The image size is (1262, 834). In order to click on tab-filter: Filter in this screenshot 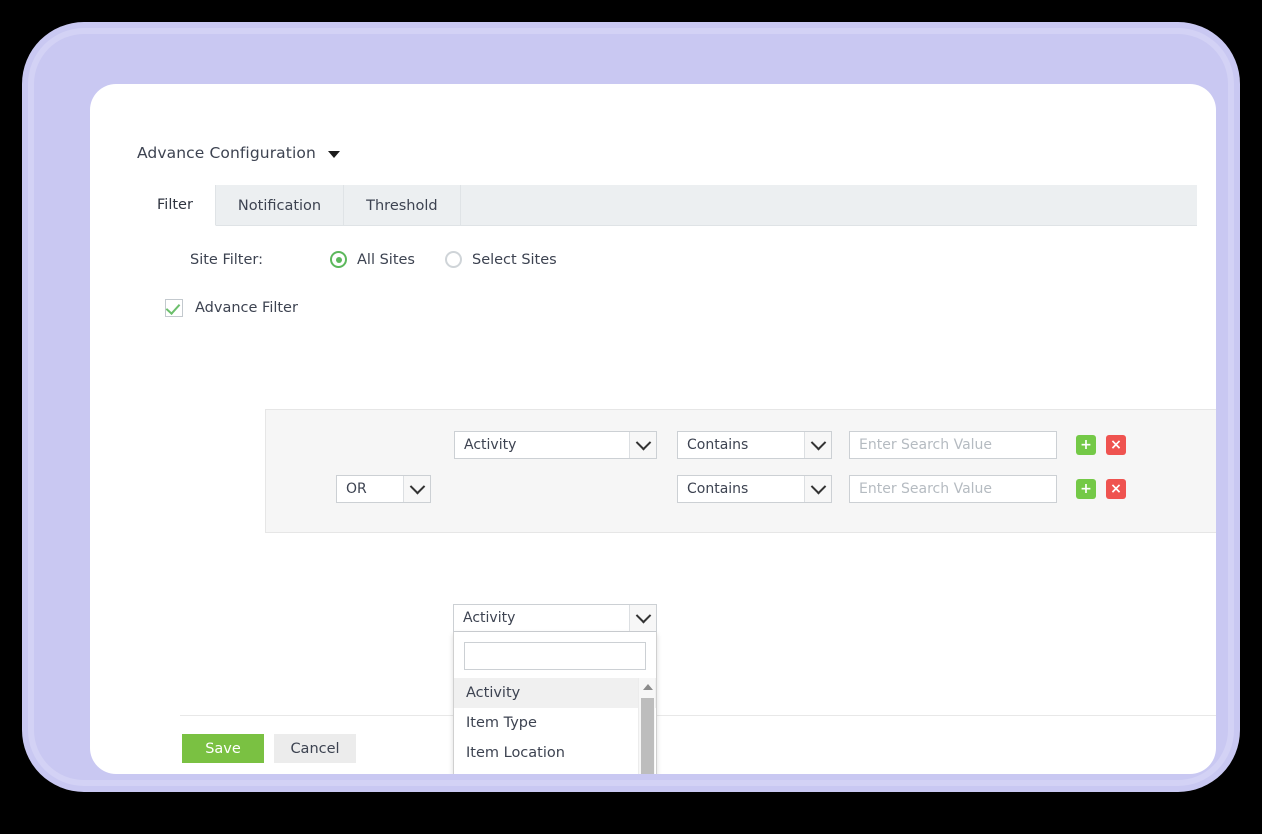, I will do `click(175, 205)`.